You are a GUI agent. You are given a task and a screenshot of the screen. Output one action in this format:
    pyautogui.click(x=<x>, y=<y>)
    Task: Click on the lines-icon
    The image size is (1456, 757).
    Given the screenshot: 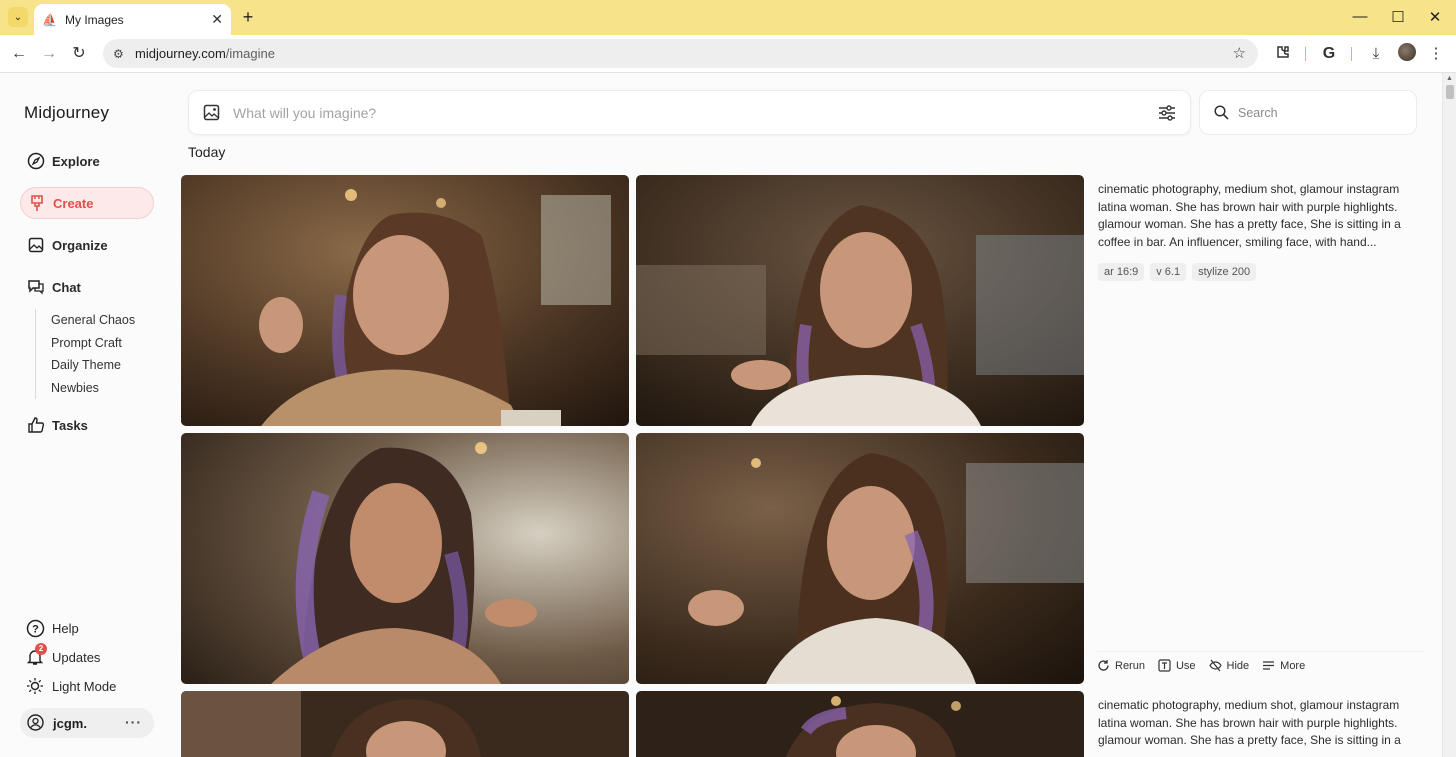 What is the action you would take?
    pyautogui.click(x=1269, y=665)
    